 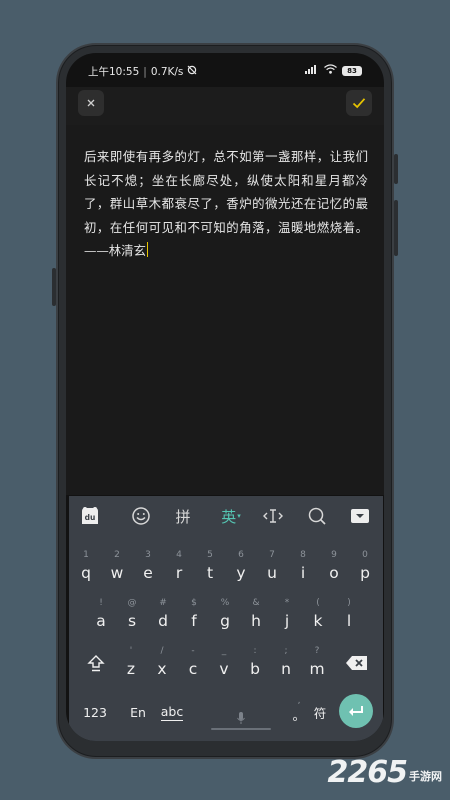 I want to click on volume-button, so click(x=54, y=287).